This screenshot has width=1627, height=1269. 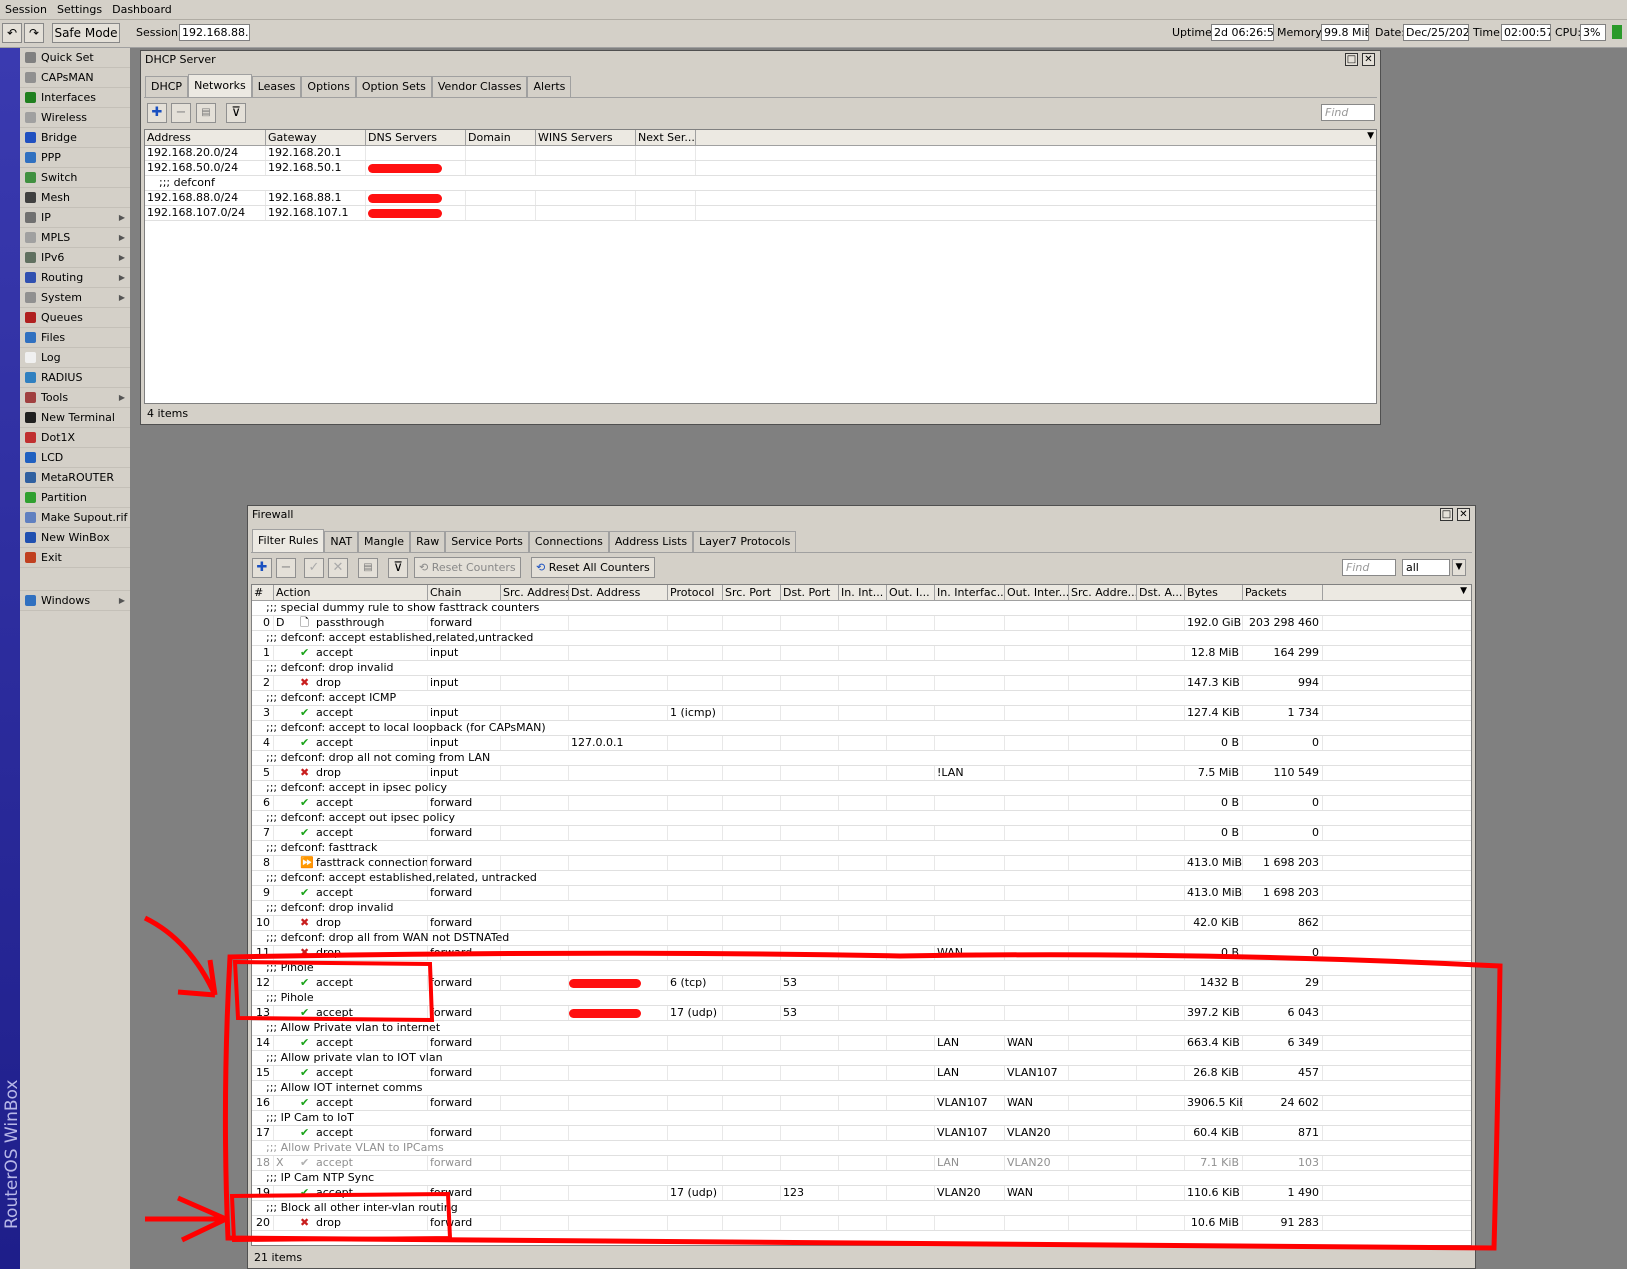 I want to click on tab-networks: Networks, so click(x=220, y=85).